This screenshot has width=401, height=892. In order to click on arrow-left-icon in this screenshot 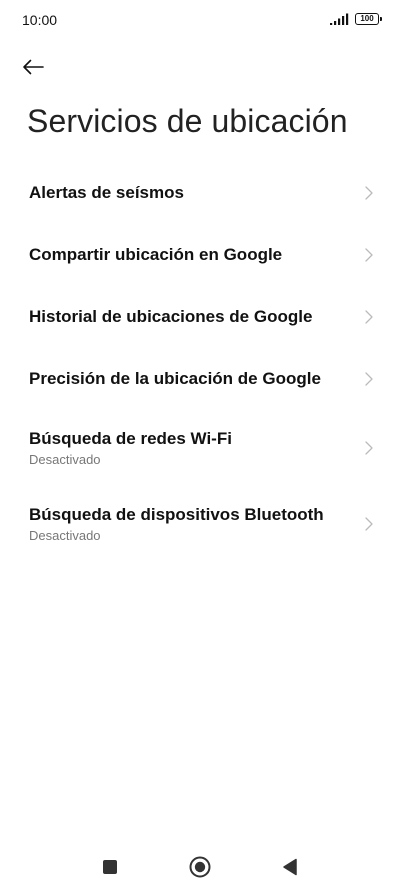, I will do `click(33, 67)`.